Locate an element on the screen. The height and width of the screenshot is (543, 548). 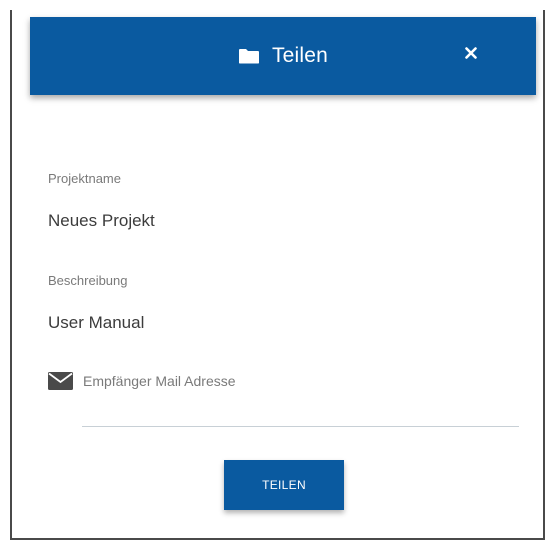
project-name-value: Neues Projekt is located at coordinates (101, 220).